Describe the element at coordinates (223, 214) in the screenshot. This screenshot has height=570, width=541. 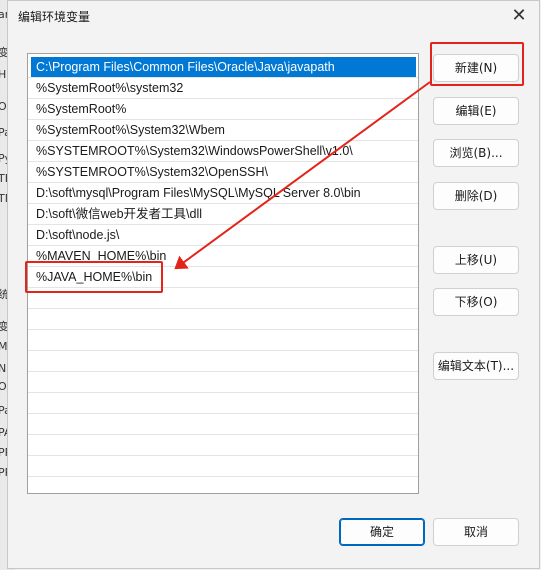
I see `path-list-item: D:\soft\微信web开发者工具\dll` at that location.